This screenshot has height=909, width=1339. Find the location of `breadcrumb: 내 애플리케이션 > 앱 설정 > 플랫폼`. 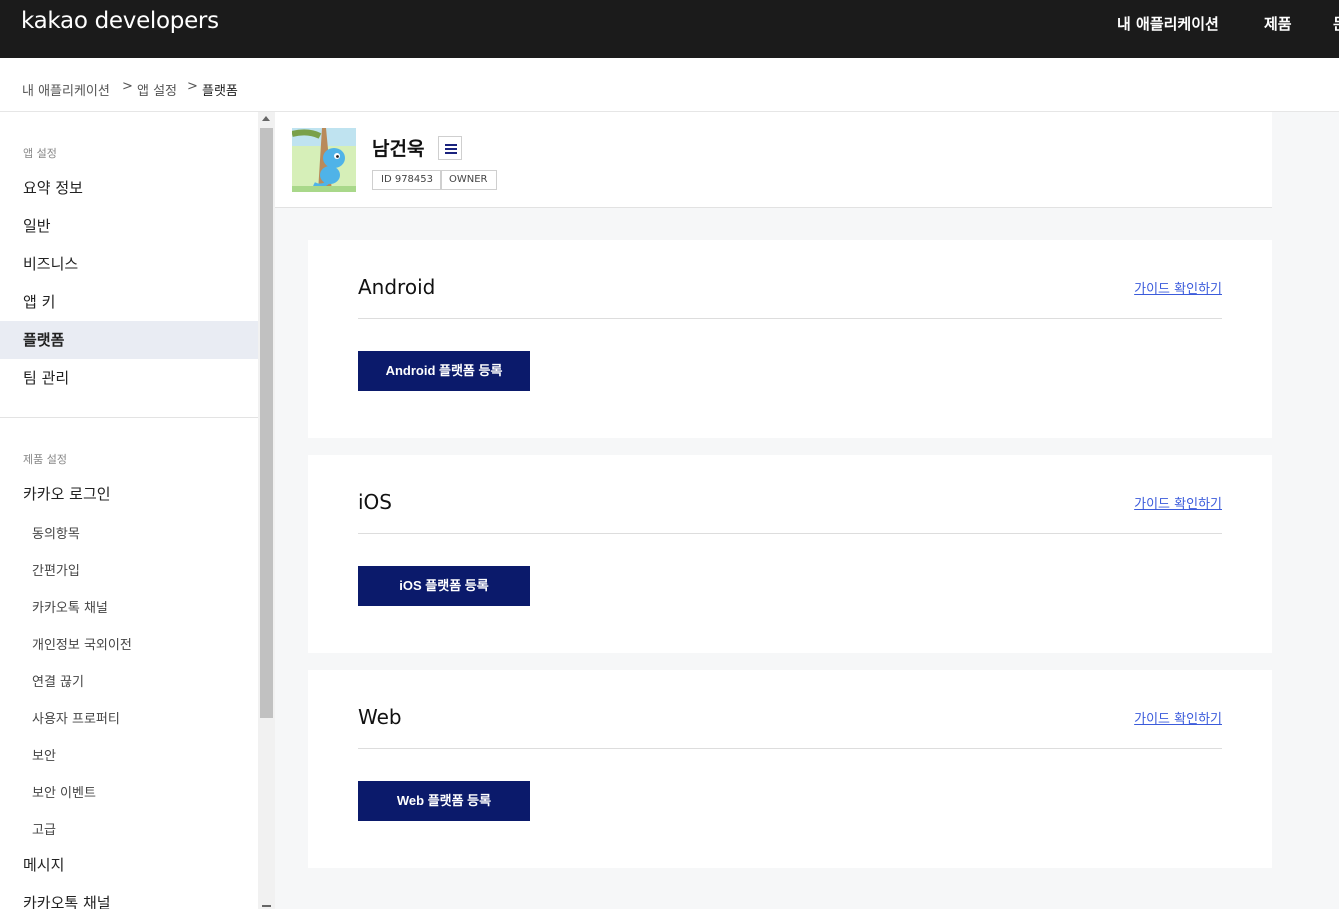

breadcrumb: 내 애플리케이션 > 앱 설정 > 플랫폼 is located at coordinates (669, 85).